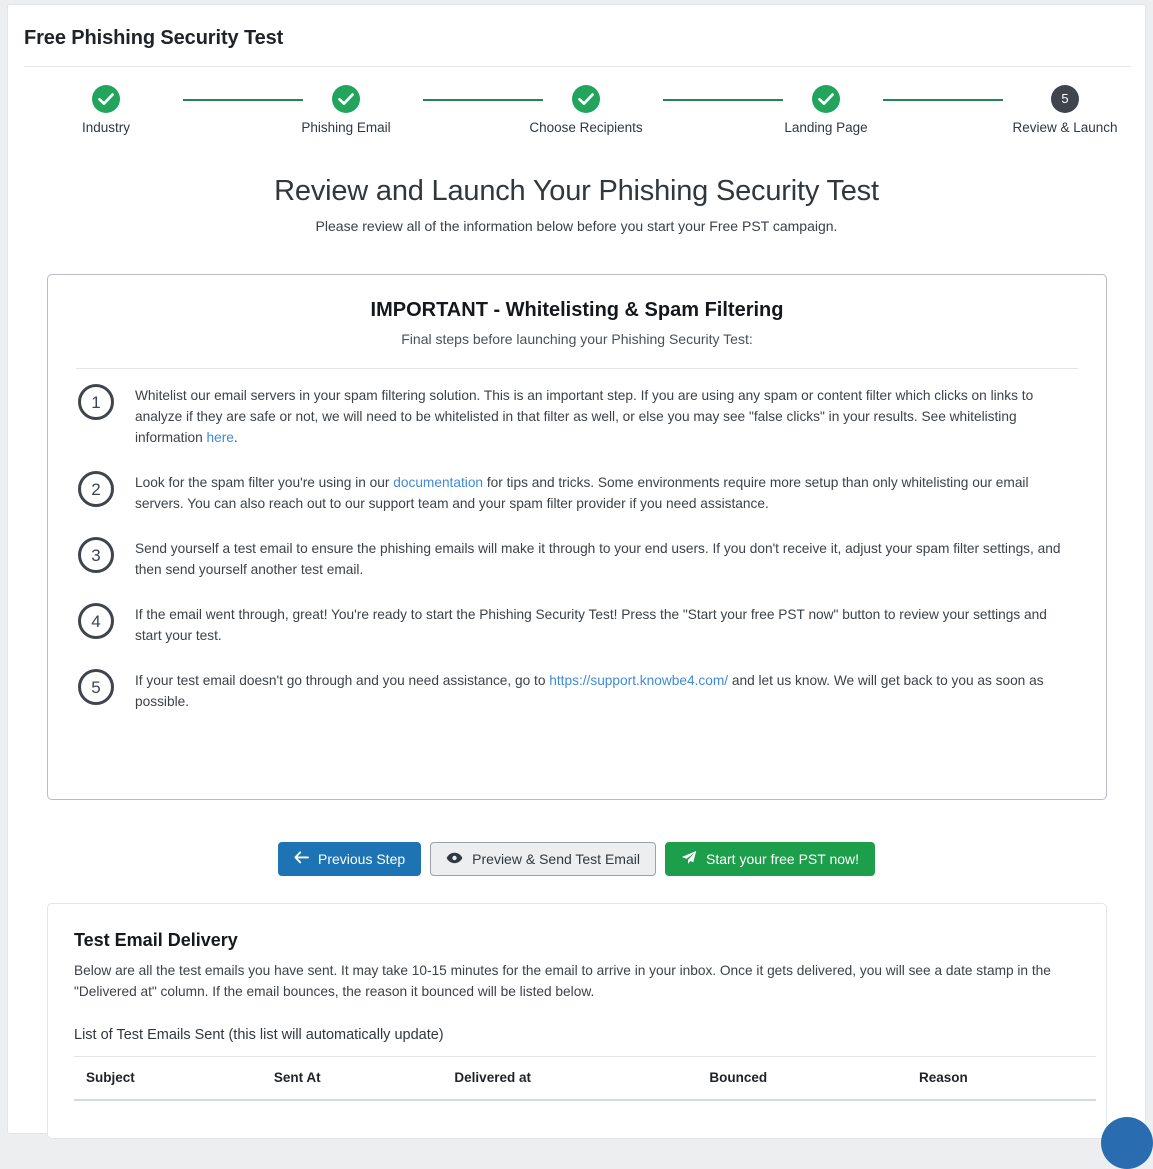 This screenshot has width=1153, height=1169. I want to click on preview-send-test-email-button: Preview & Send Test Email, so click(543, 859).